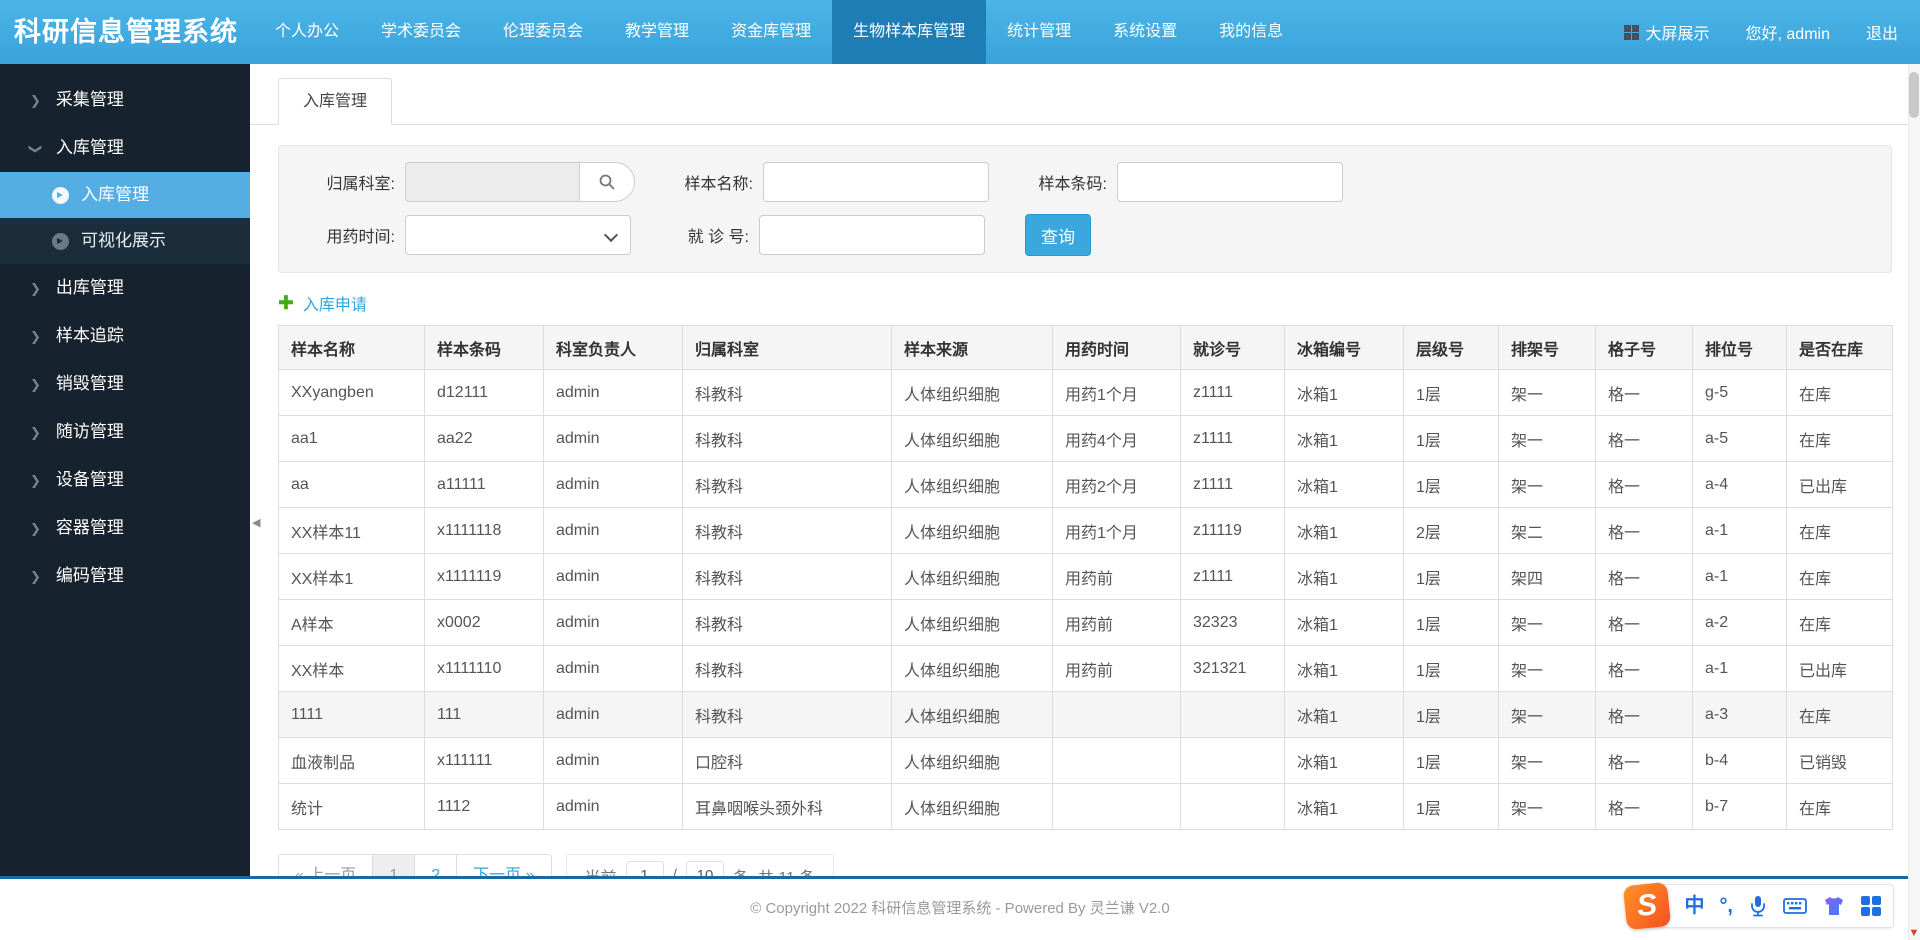 This screenshot has height=940, width=1920. What do you see at coordinates (543, 32) in the screenshot?
I see `nav-item: 伦理委员会` at bounding box center [543, 32].